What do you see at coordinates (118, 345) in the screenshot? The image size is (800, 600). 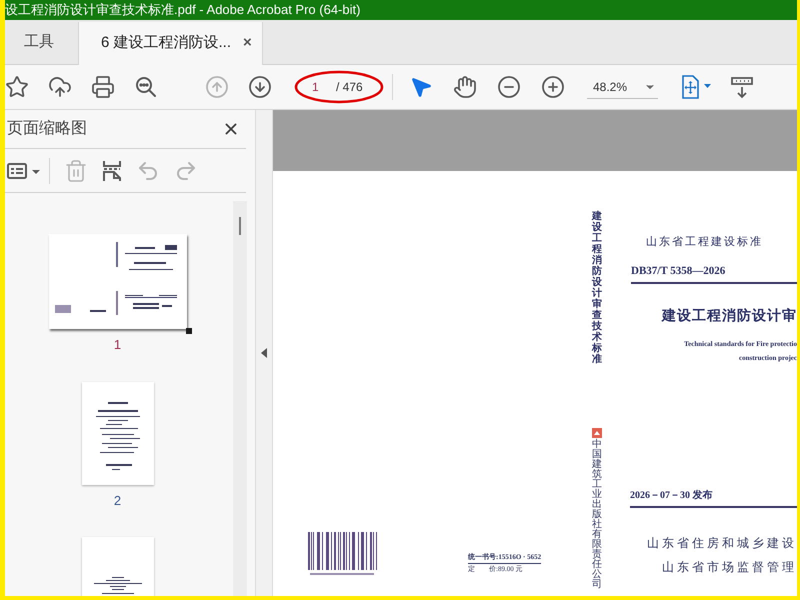 I see `page-number-label: 1` at bounding box center [118, 345].